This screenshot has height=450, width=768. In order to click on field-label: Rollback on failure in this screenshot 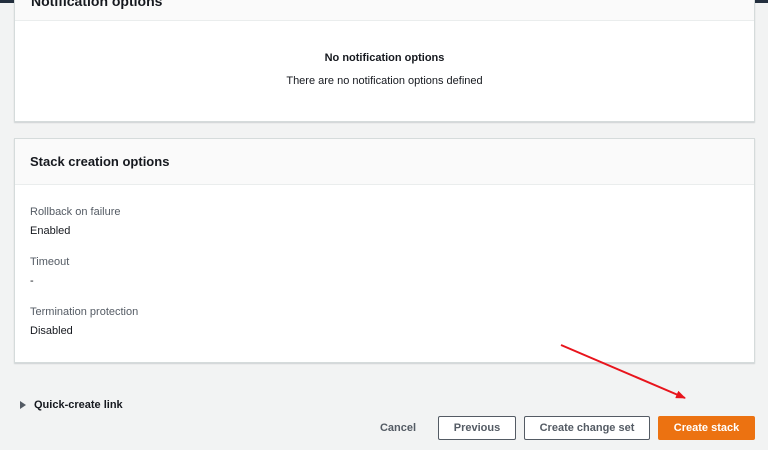, I will do `click(75, 212)`.